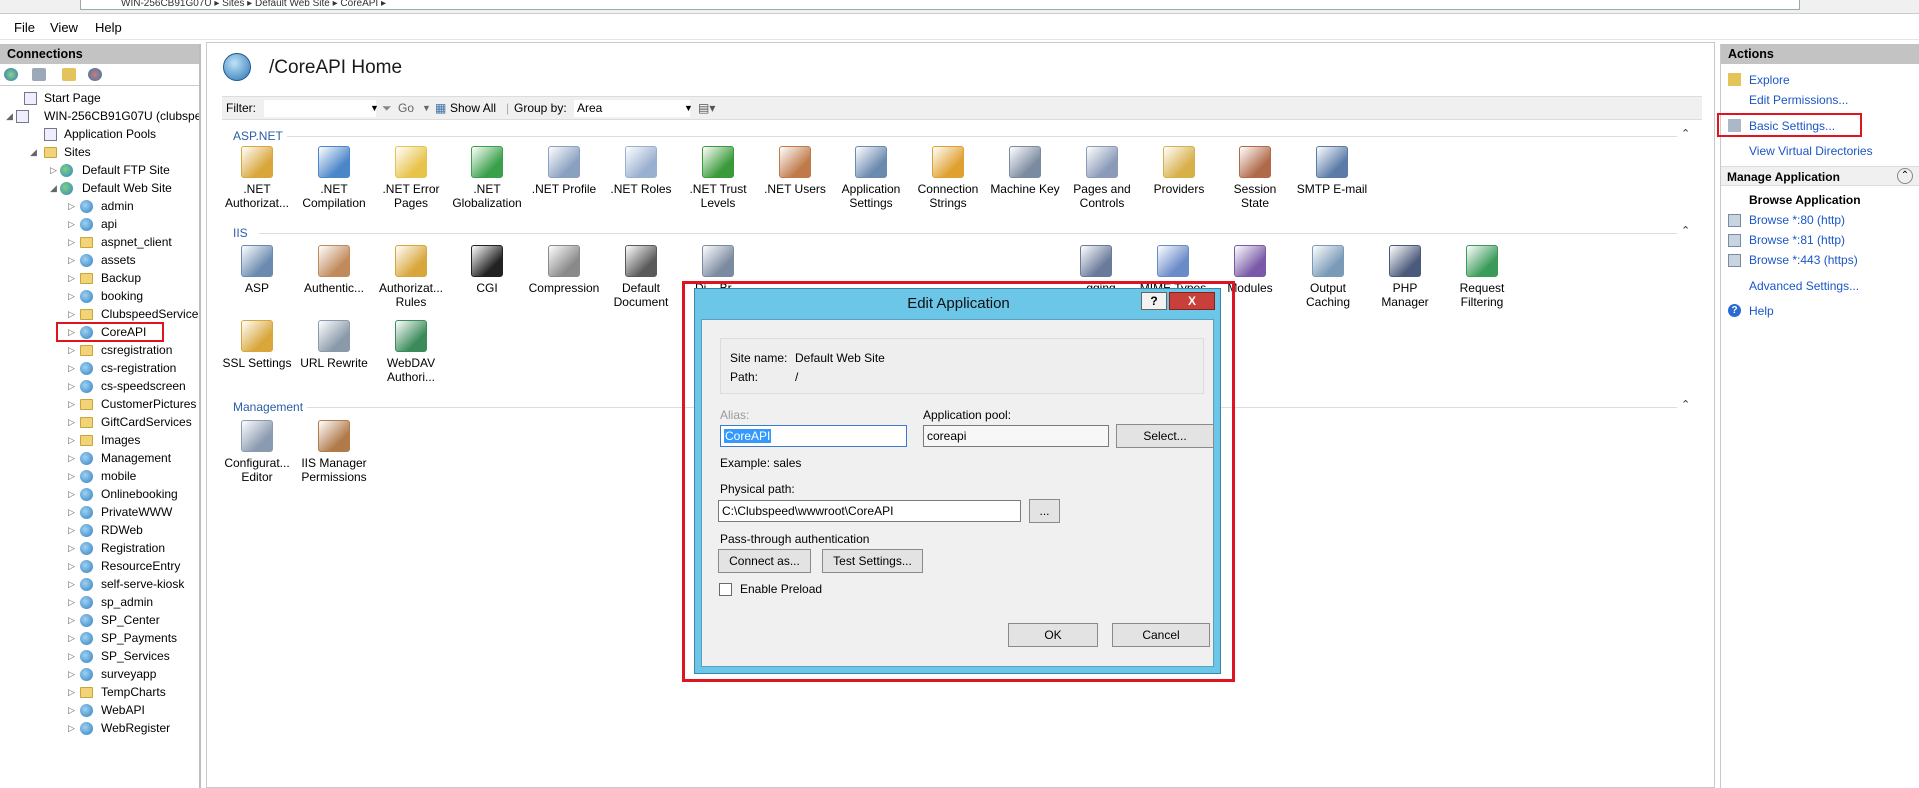 The image size is (1919, 788). What do you see at coordinates (1769, 80) in the screenshot?
I see `explore-link: Explore` at bounding box center [1769, 80].